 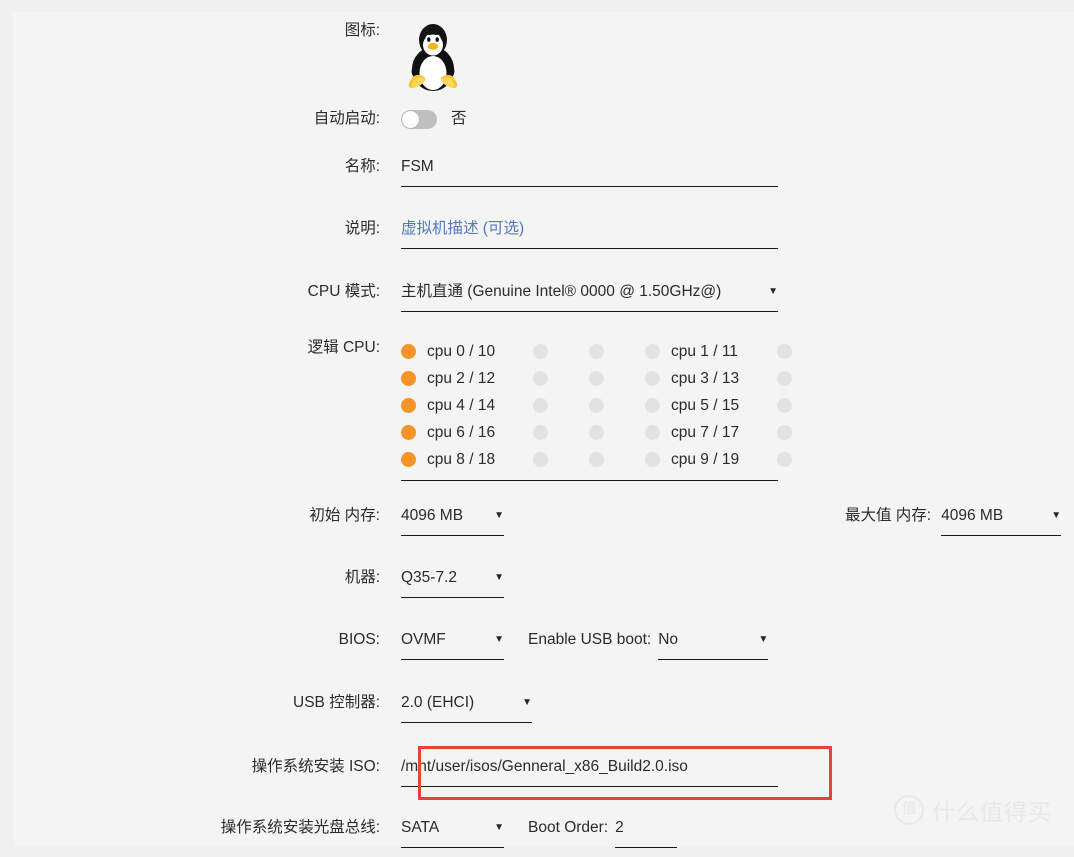 I want to click on logical-cpu-cell-1-b, so click(x=561, y=378).